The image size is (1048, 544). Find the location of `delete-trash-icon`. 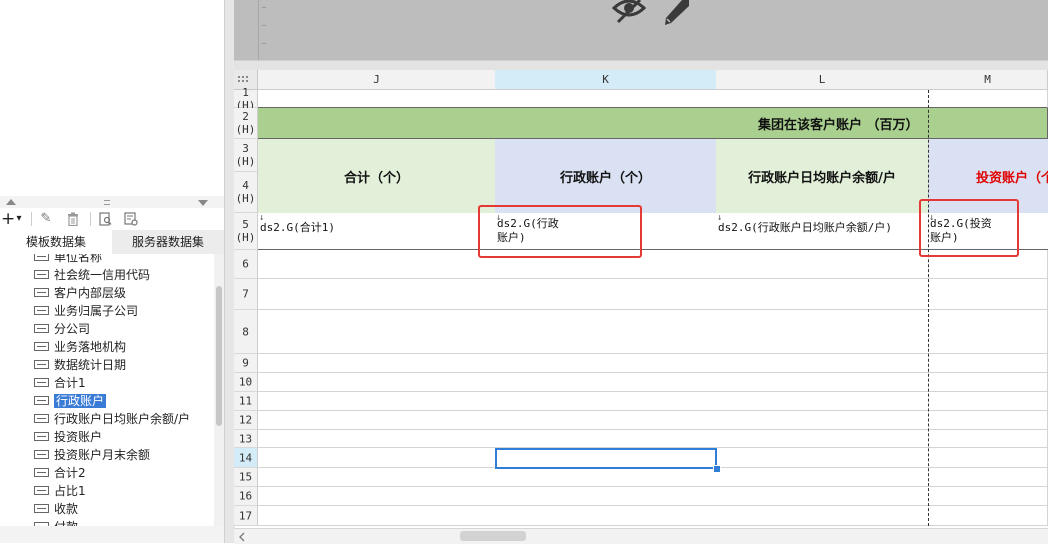

delete-trash-icon is located at coordinates (73, 219).